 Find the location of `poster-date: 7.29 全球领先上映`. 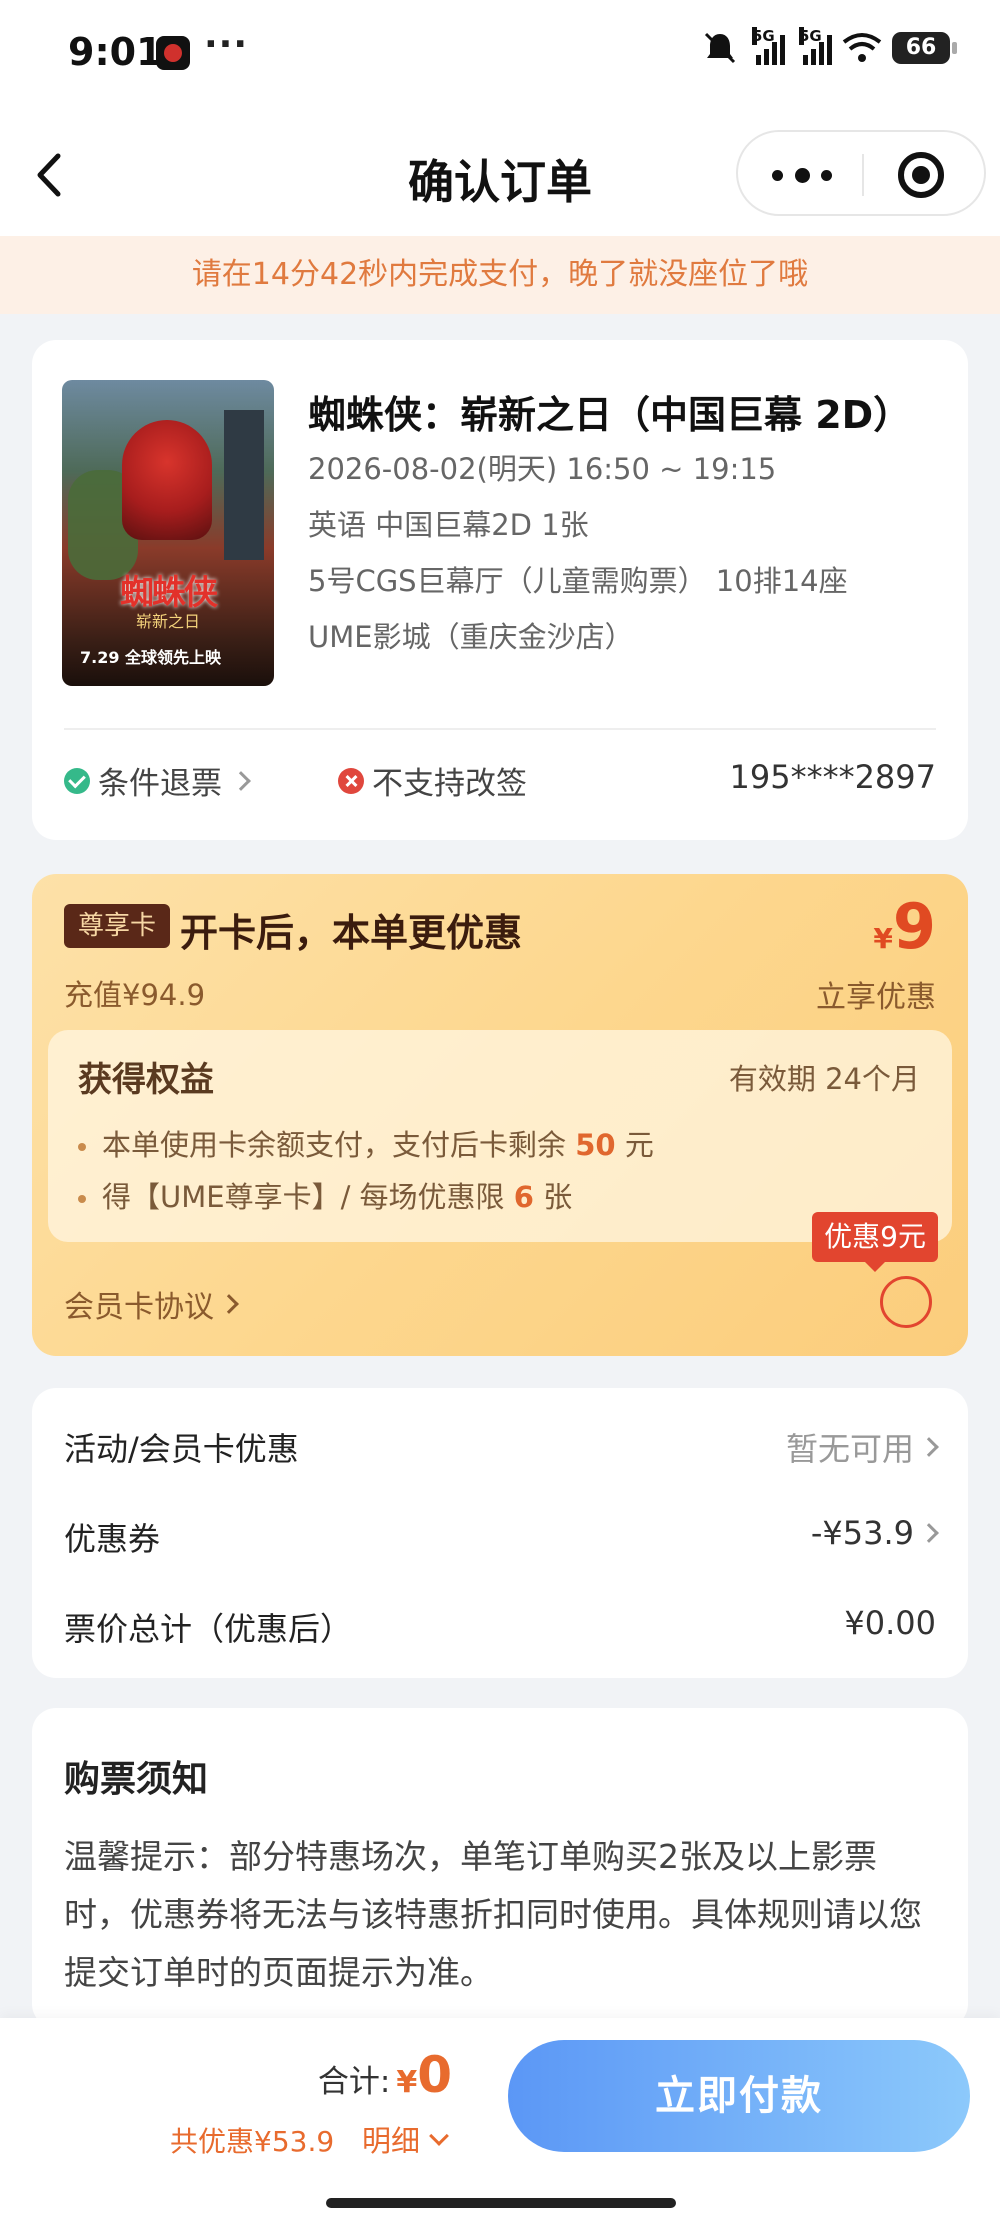

poster-date: 7.29 全球领先上映 is located at coordinates (151, 657).